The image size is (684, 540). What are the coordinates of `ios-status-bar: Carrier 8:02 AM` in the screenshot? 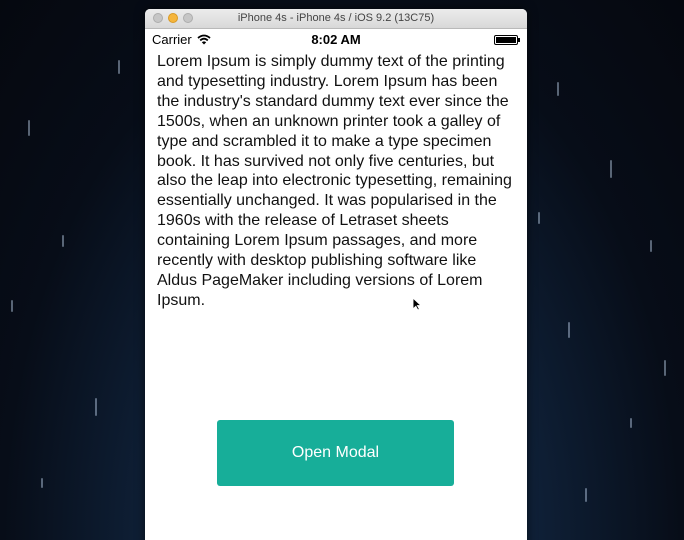 It's located at (336, 39).